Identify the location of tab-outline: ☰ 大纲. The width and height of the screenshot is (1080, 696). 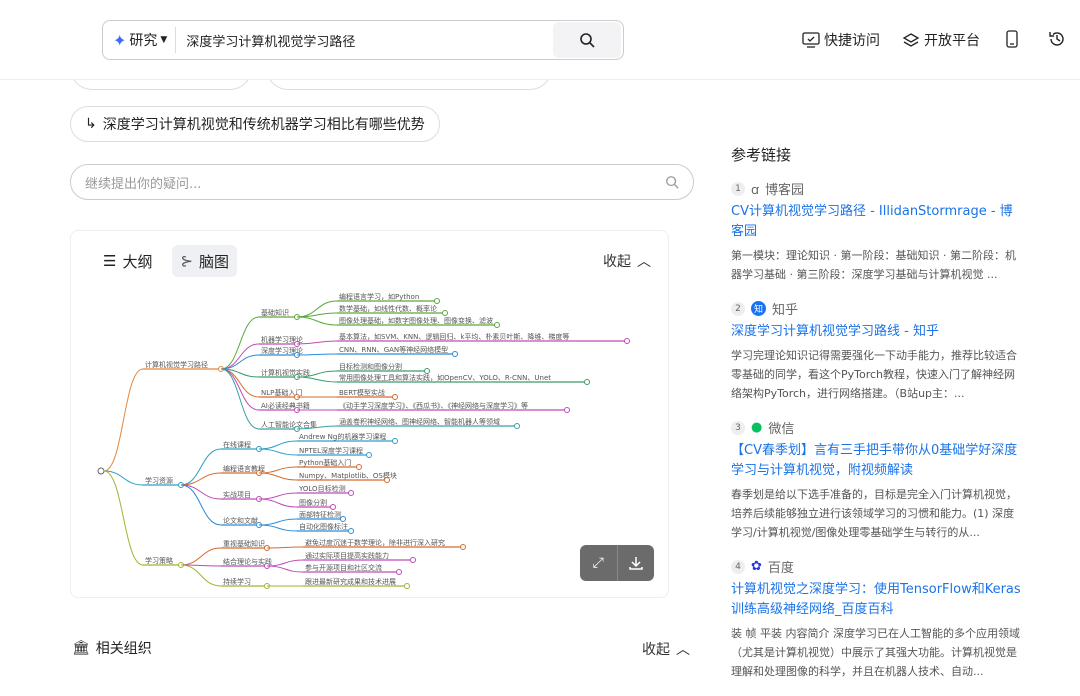
(127, 261).